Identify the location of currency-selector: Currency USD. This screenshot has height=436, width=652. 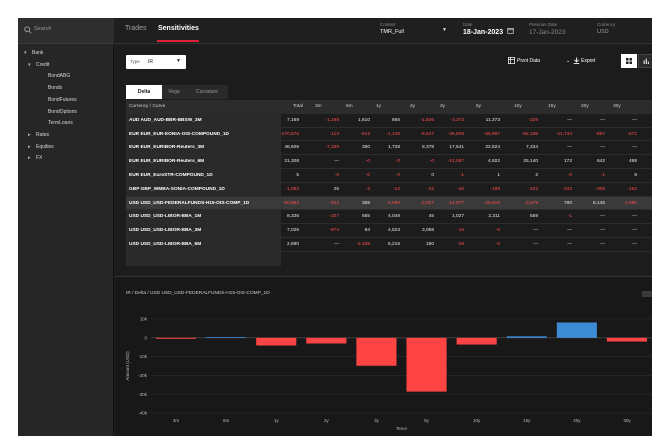
(606, 28).